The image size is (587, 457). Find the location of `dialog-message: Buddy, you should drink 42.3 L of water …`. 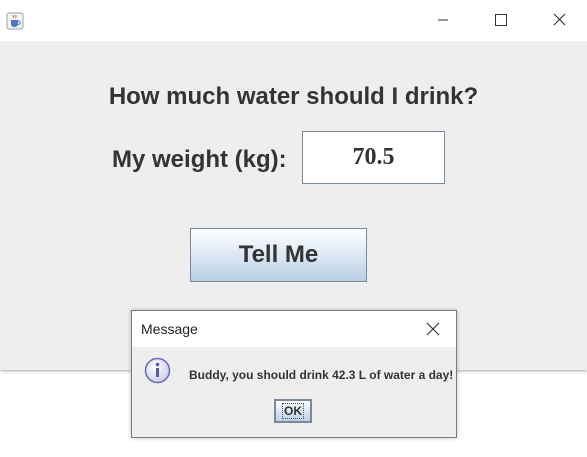

dialog-message: Buddy, you should drink 42.3 L of water … is located at coordinates (321, 375).